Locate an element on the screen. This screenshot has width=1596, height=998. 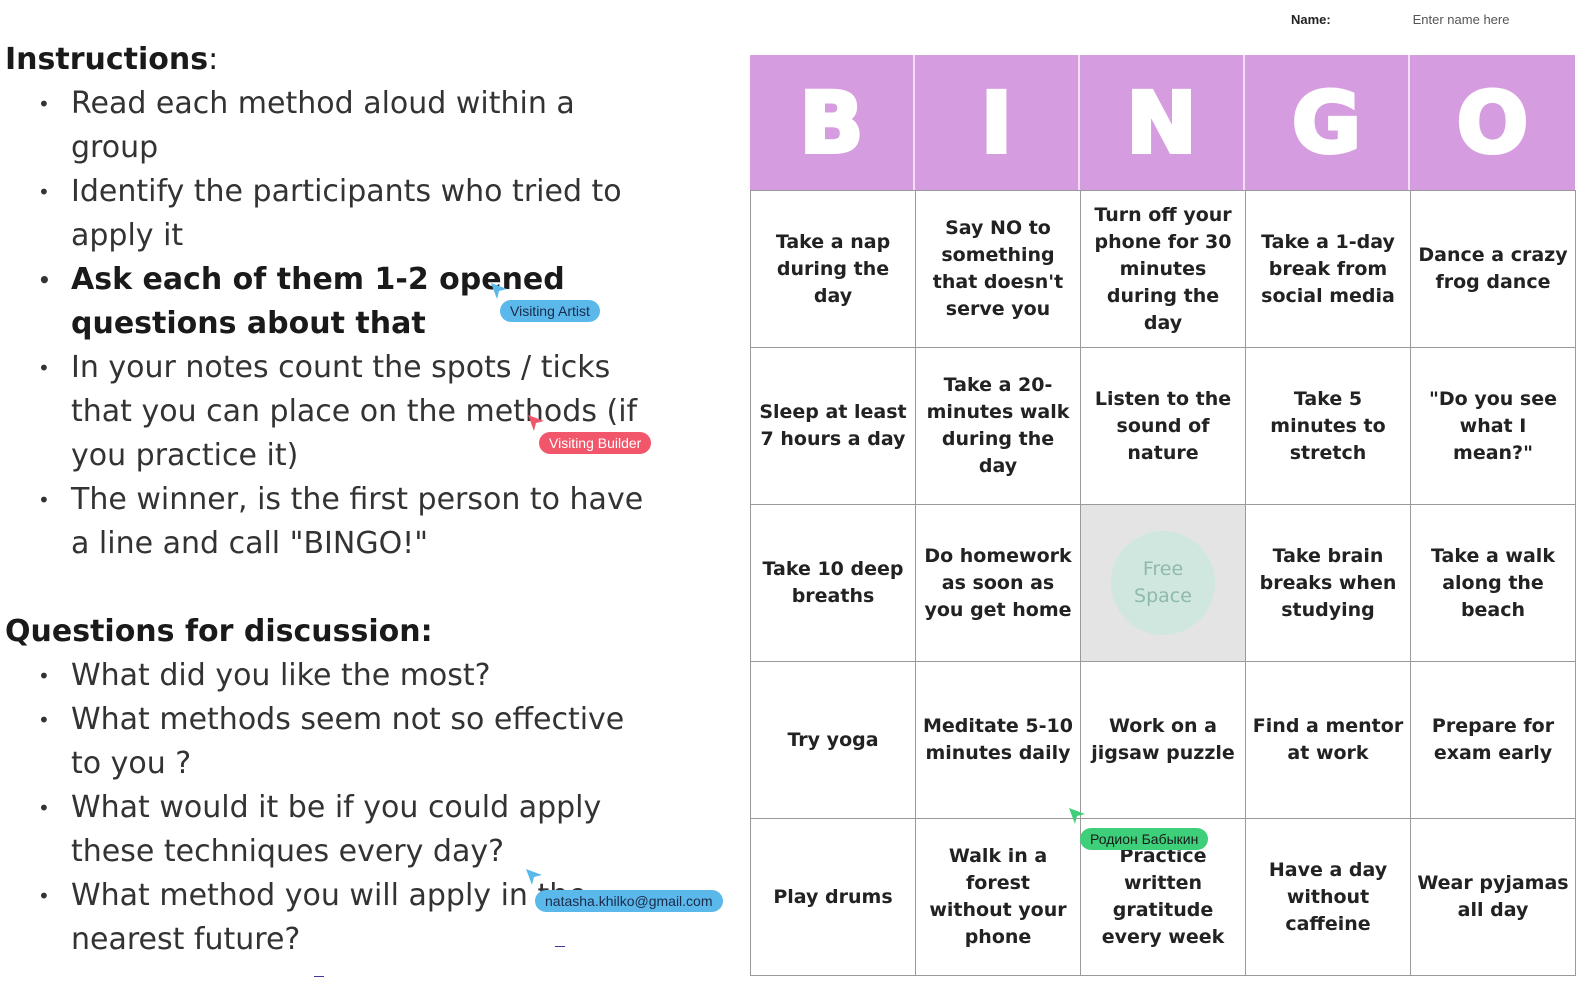
bingo-cell: Meditate 5-10 minutes daily is located at coordinates (998, 740).